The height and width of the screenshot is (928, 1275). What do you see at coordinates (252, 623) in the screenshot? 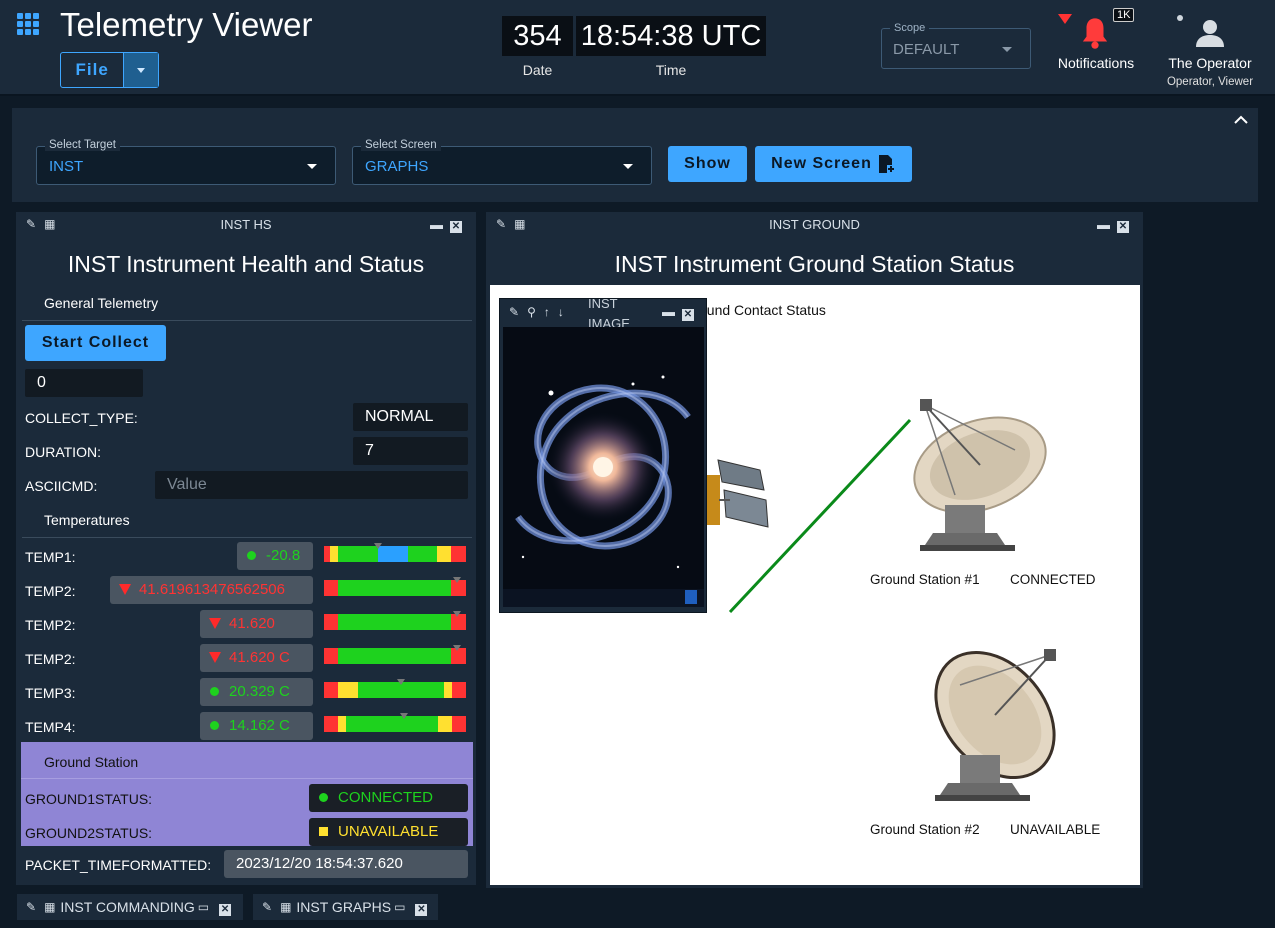
I see `temp2b-value-text: 41.620` at bounding box center [252, 623].